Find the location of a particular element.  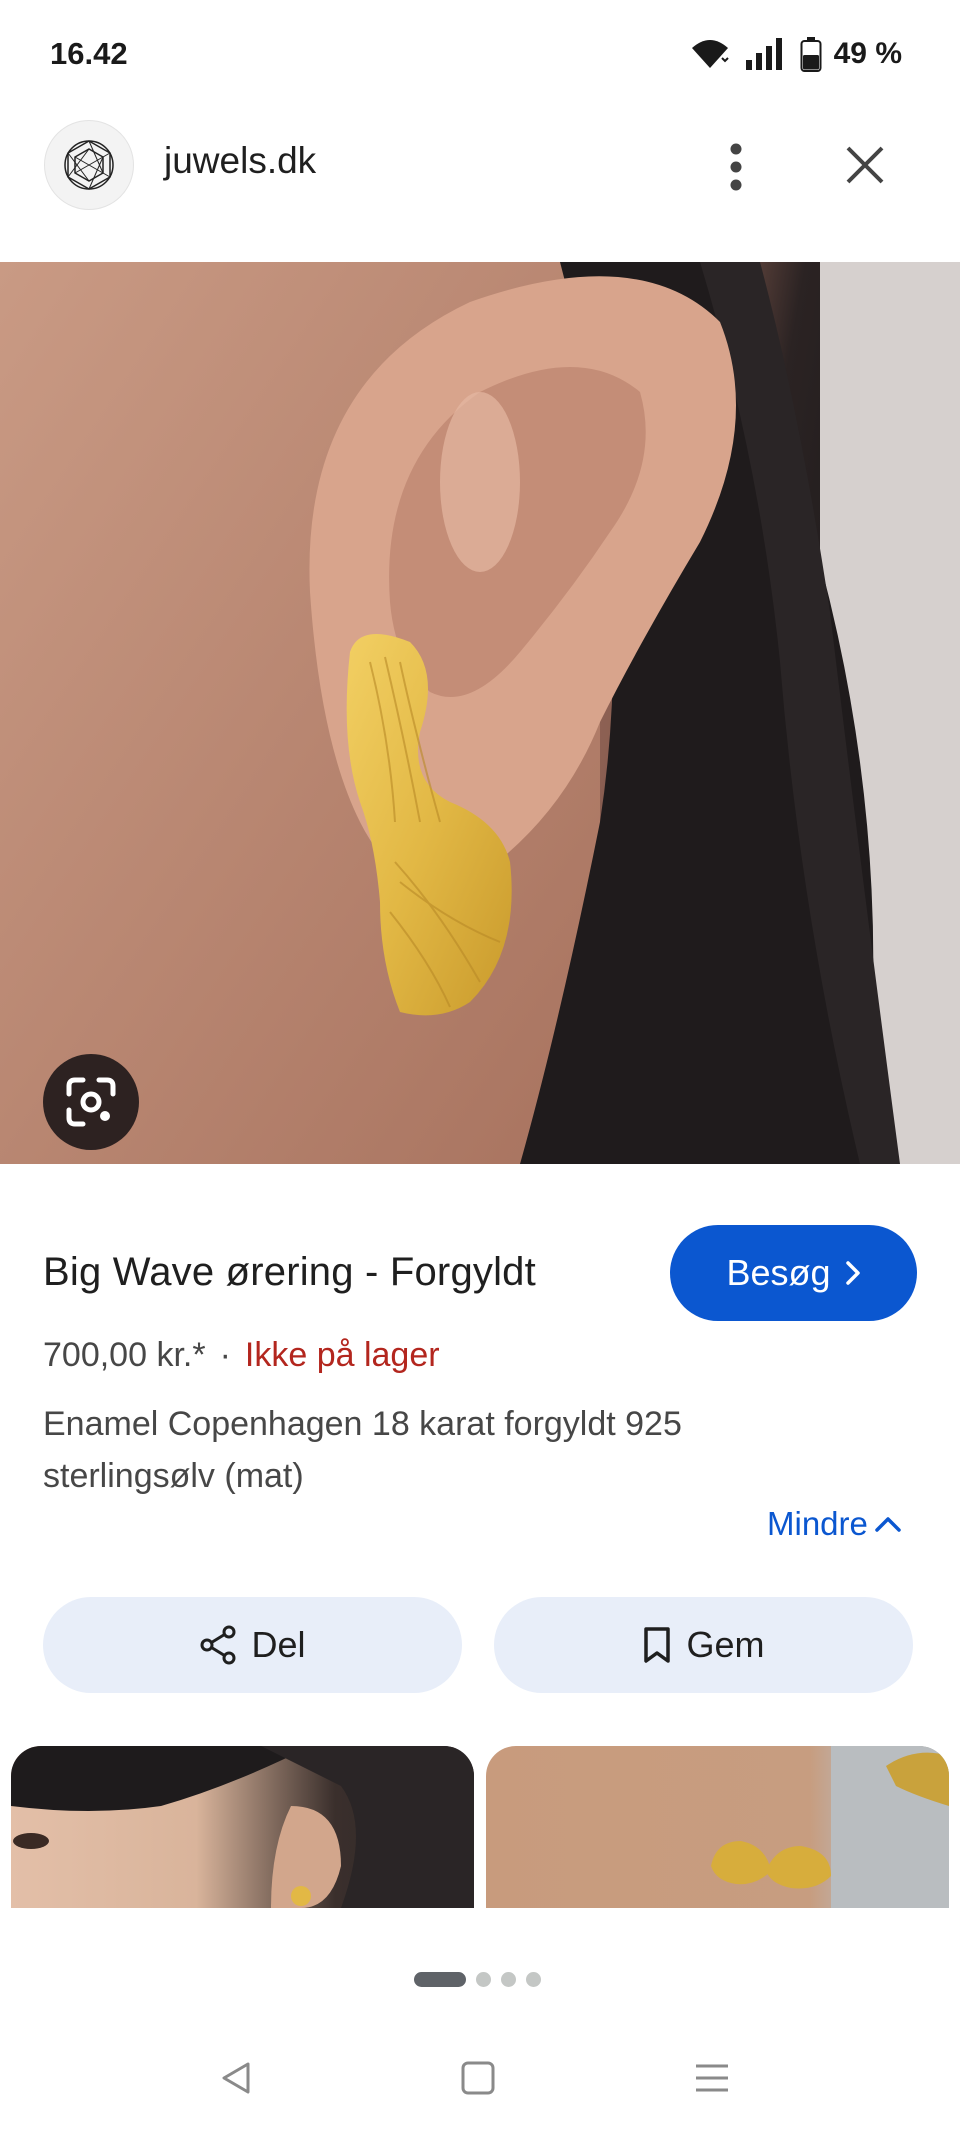

stock-status: Ikke på lager is located at coordinates (342, 1355).